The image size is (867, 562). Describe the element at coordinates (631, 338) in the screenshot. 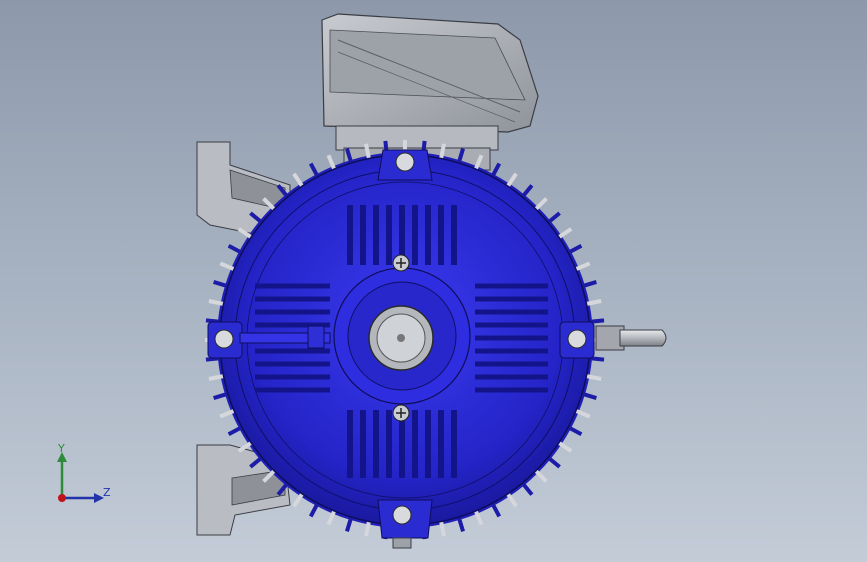

I see `motor-shaft` at that location.